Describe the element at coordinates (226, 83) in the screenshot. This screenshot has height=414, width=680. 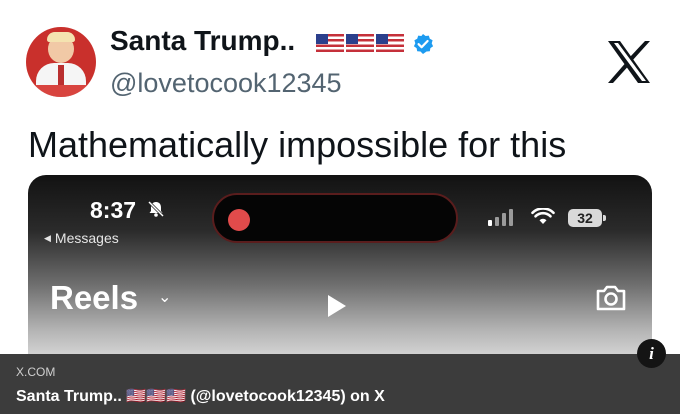
I see `author-handle: @lovetocook12345` at that location.